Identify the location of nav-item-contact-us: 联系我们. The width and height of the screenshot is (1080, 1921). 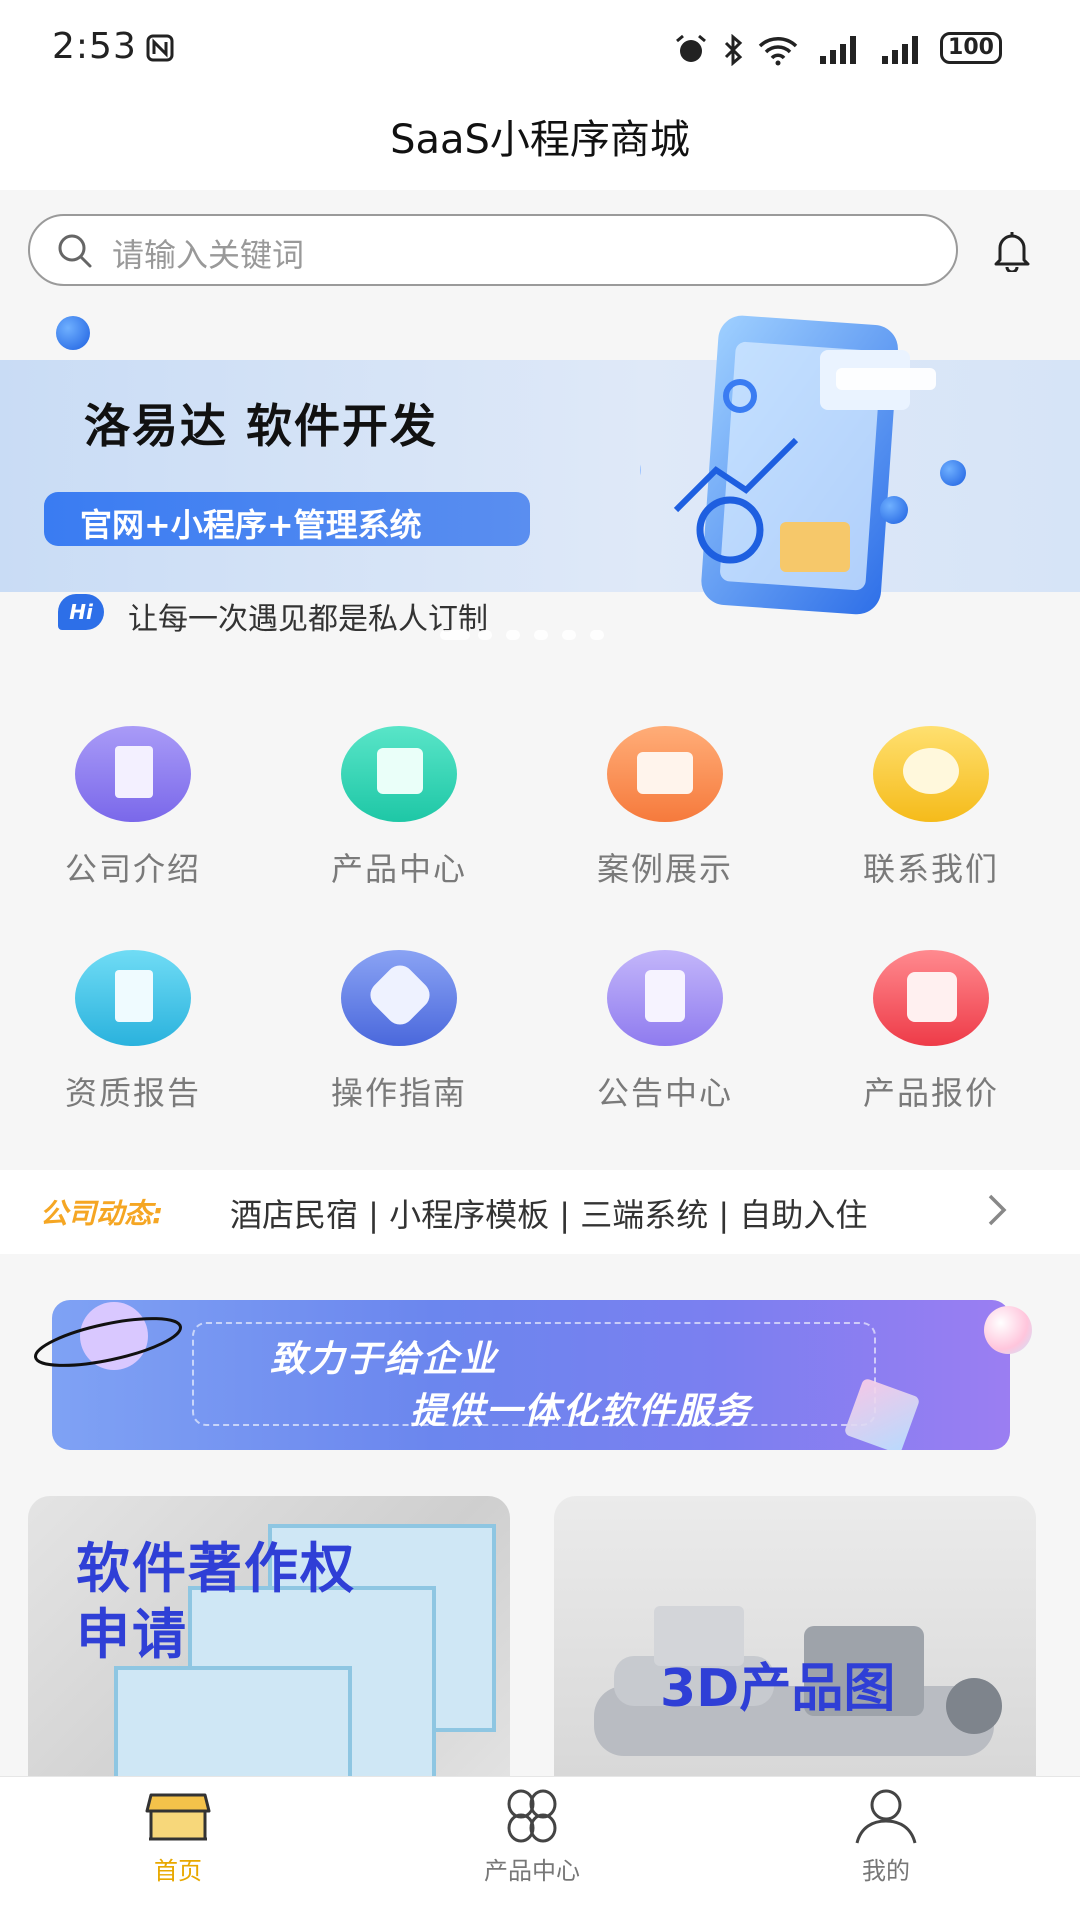
(931, 808).